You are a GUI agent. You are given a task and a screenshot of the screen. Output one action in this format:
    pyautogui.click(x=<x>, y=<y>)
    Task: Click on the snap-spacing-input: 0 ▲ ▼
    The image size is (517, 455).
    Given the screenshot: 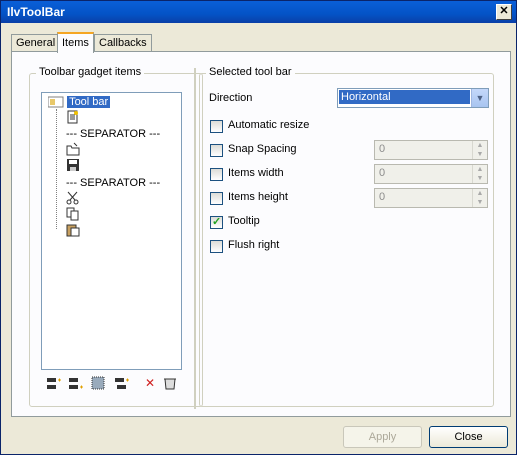 What is the action you would take?
    pyautogui.click(x=431, y=150)
    